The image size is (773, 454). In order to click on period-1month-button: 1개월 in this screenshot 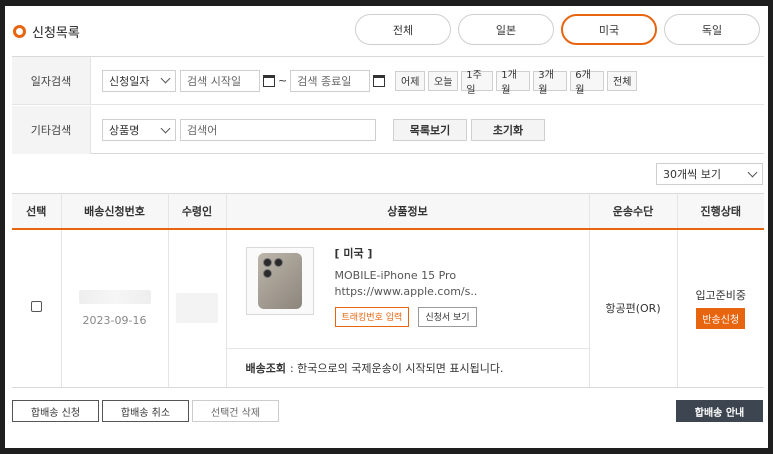, I will do `click(513, 83)`.